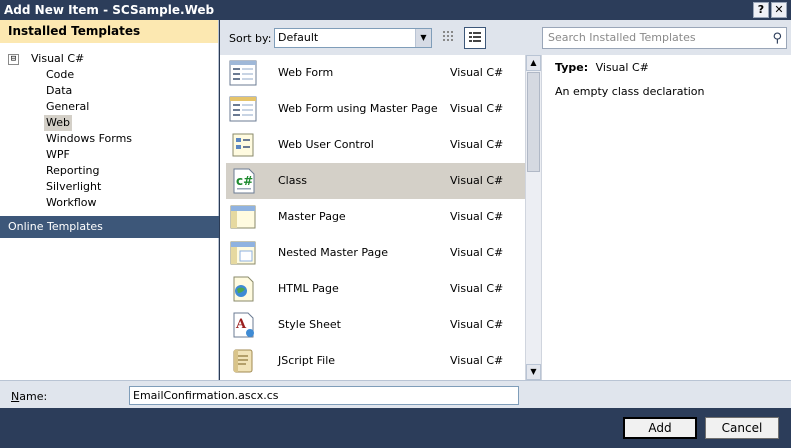 The height and width of the screenshot is (448, 791). I want to click on collapse-icon: ⊟, so click(13, 59).